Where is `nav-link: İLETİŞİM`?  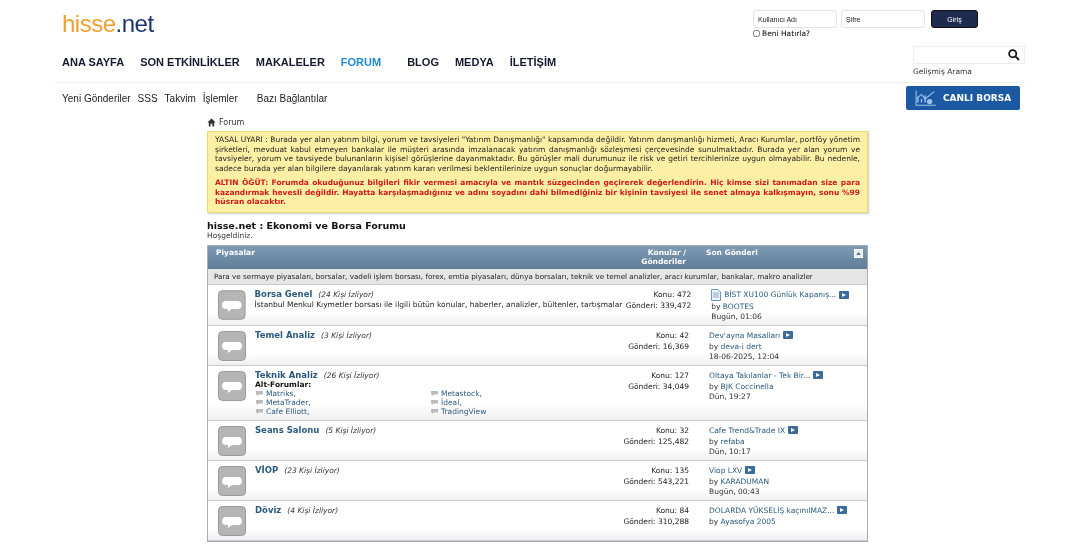
nav-link: İLETİŞİM is located at coordinates (533, 62).